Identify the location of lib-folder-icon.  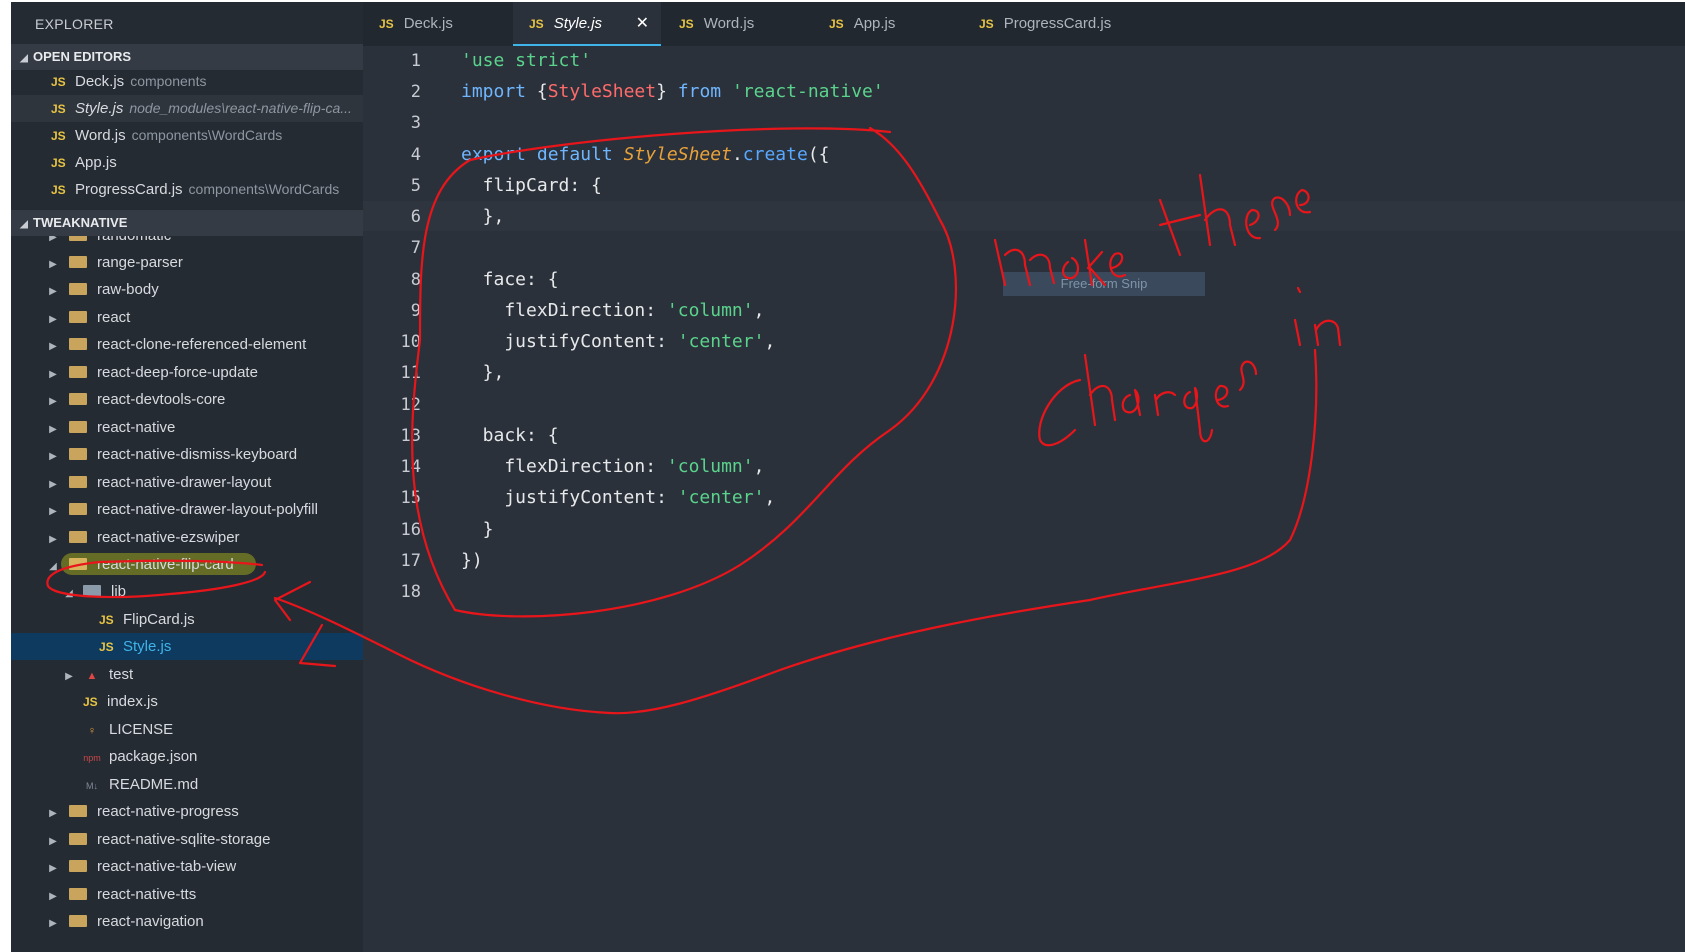
(92, 591).